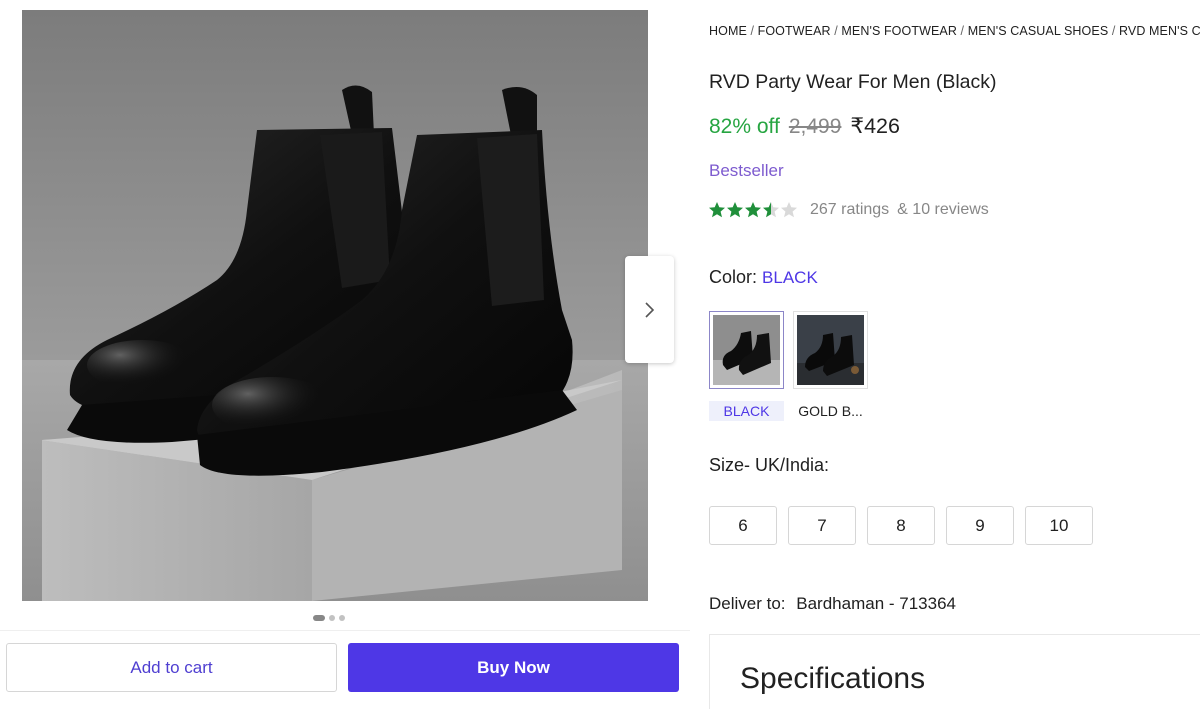  Describe the element at coordinates (345, 669) in the screenshot. I see `action-bar: Add to cart Buy Now` at that location.